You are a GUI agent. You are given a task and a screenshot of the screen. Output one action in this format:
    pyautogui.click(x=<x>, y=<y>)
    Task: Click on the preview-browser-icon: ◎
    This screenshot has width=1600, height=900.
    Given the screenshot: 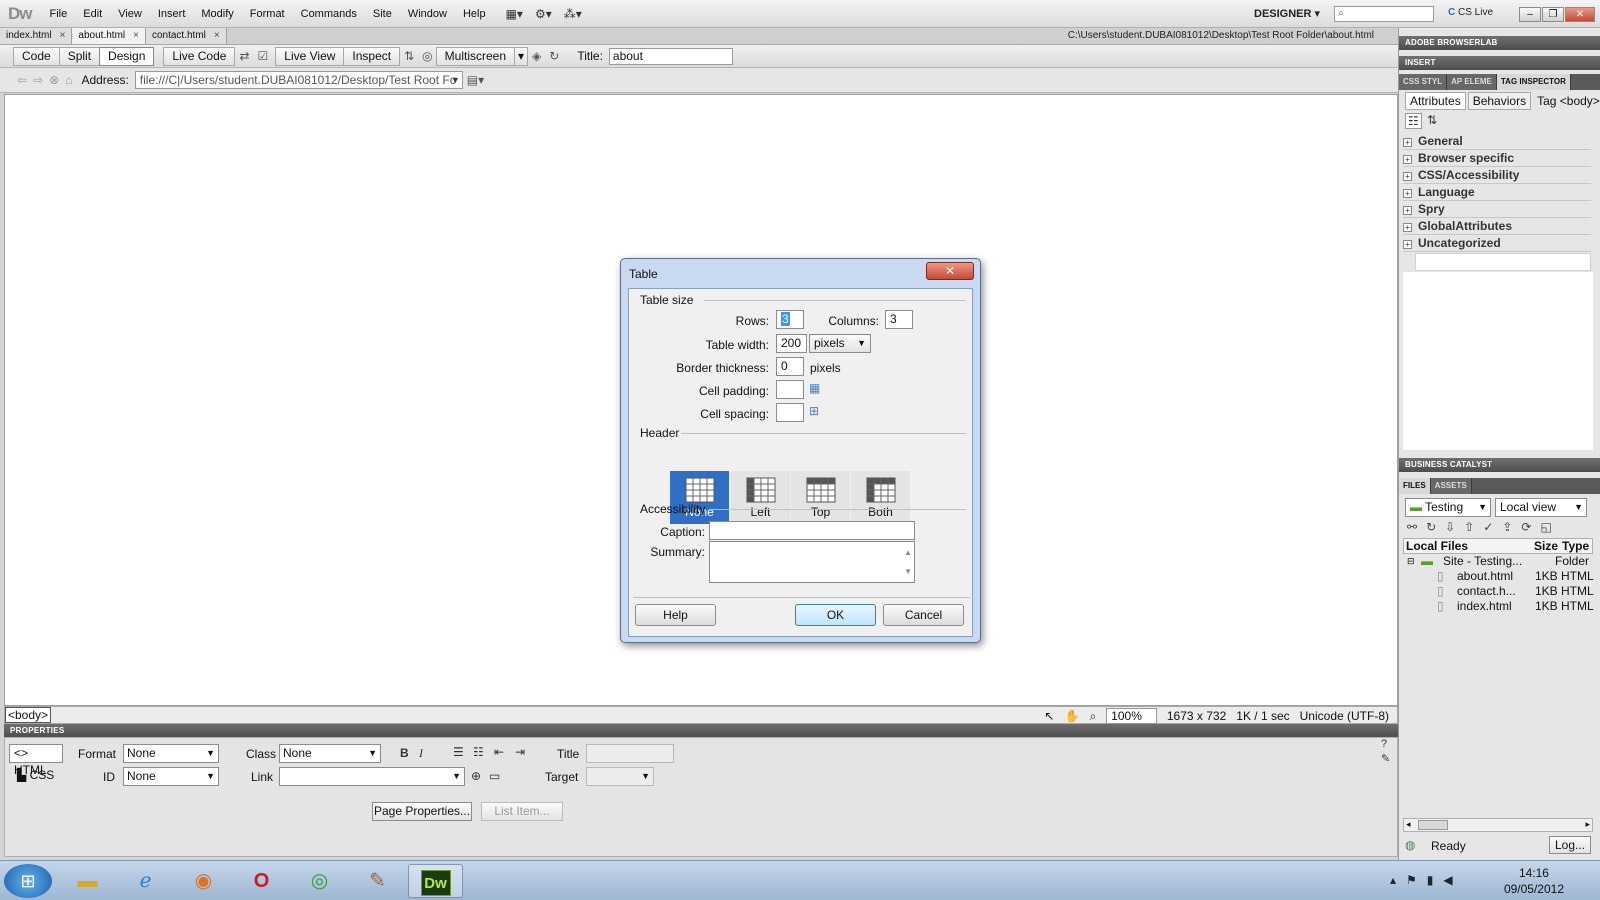 What is the action you would take?
    pyautogui.click(x=427, y=56)
    